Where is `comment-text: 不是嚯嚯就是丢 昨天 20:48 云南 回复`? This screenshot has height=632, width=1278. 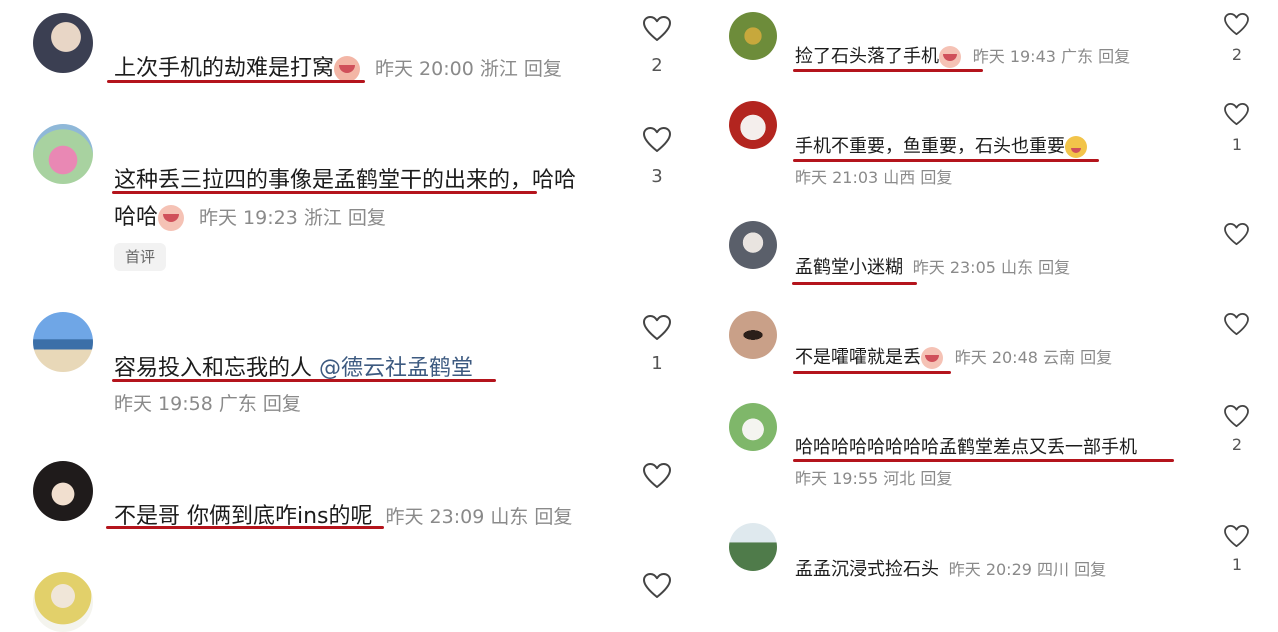
comment-text: 不是嚯嚯就是丢 昨天 20:48 云南 回复 is located at coordinates (953, 356).